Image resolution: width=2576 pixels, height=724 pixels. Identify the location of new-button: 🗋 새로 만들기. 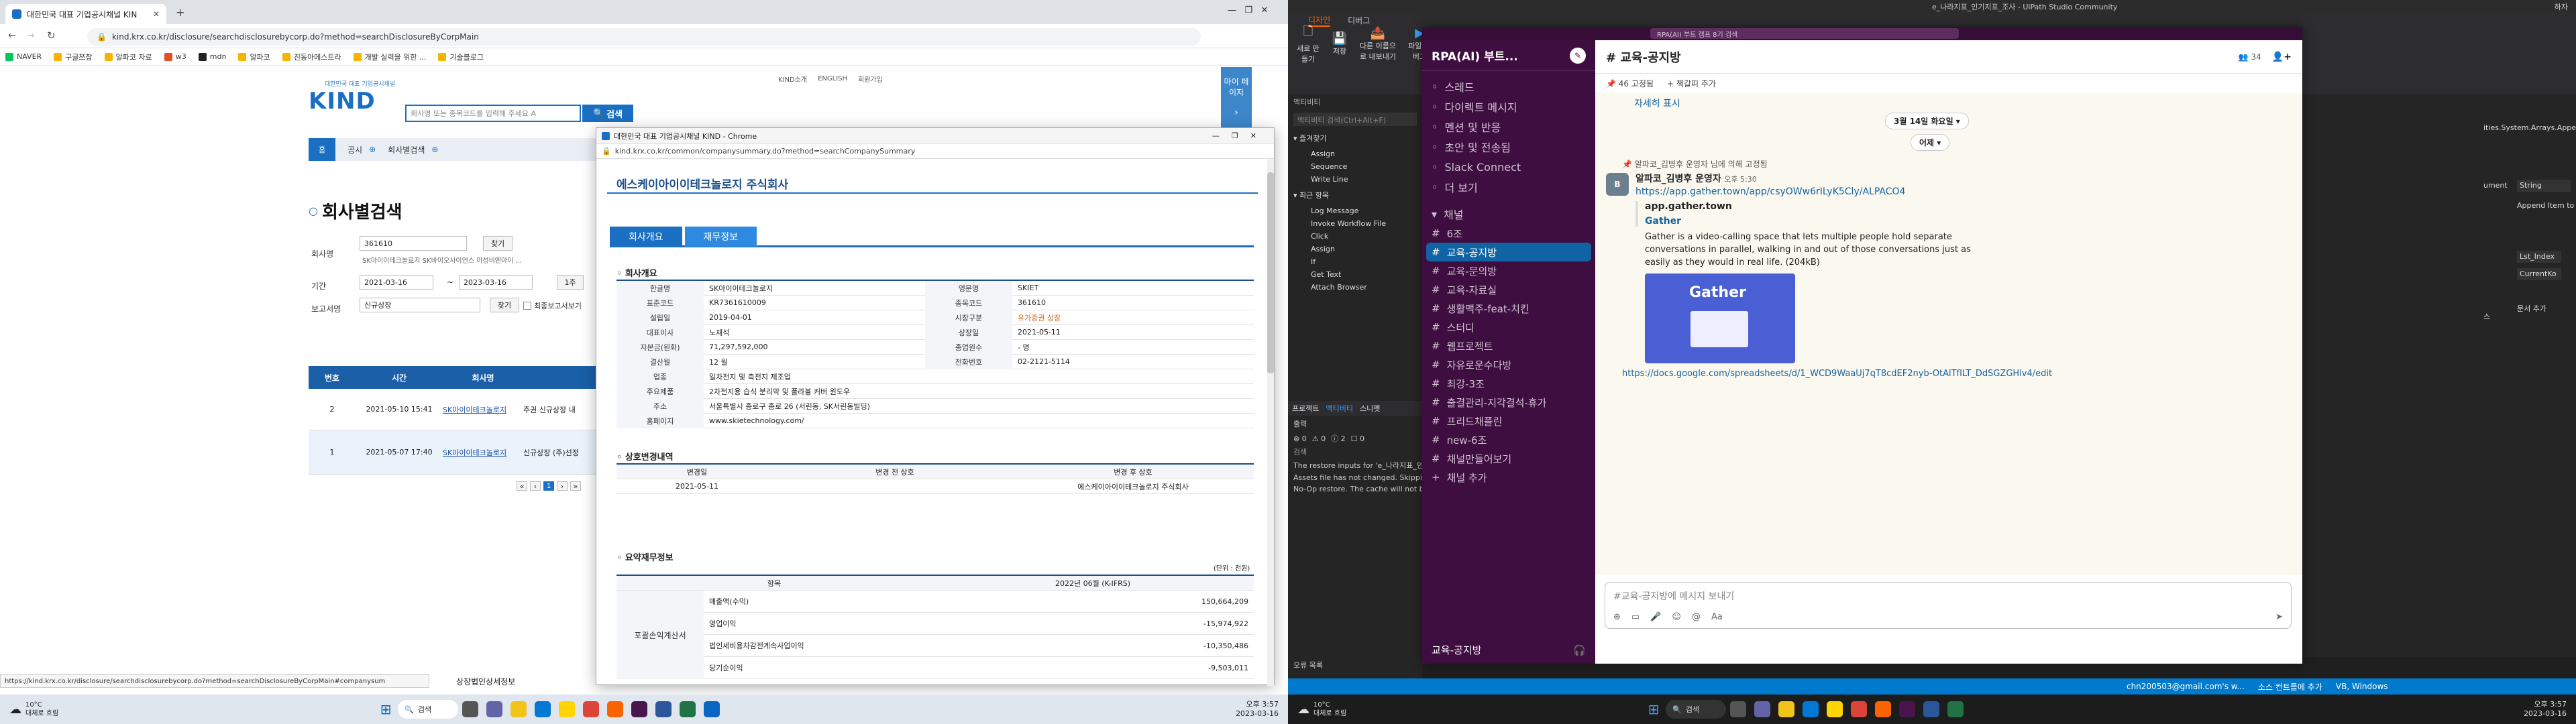
(1308, 43).